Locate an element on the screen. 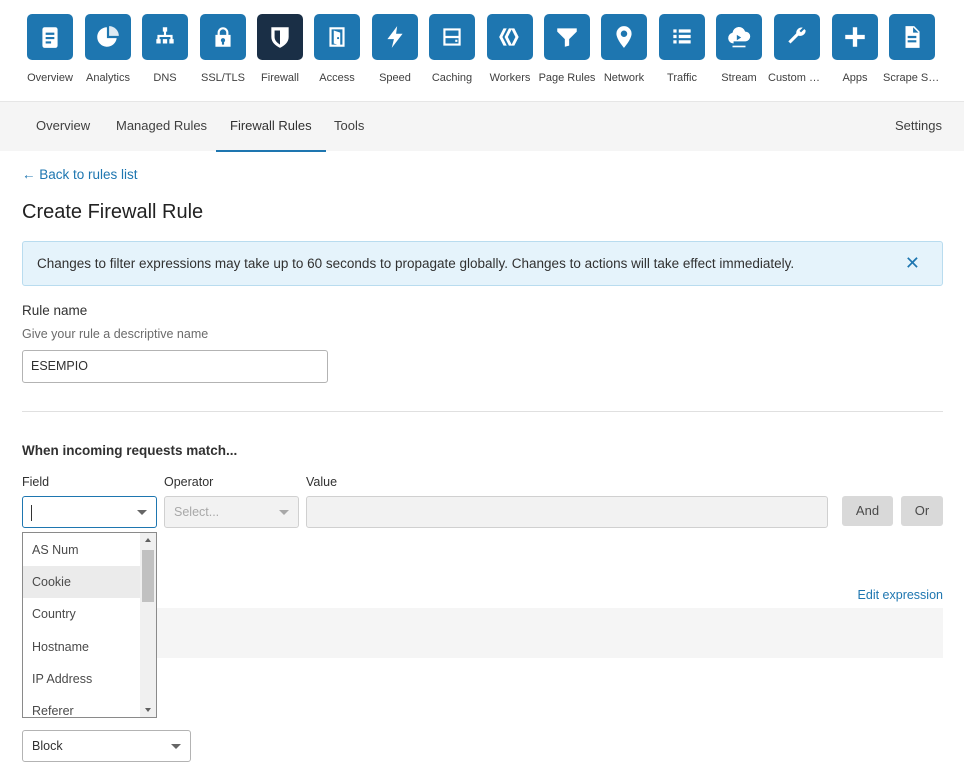 Image resolution: width=964 pixels, height=777 pixels. cloud-play-icon is located at coordinates (739, 37).